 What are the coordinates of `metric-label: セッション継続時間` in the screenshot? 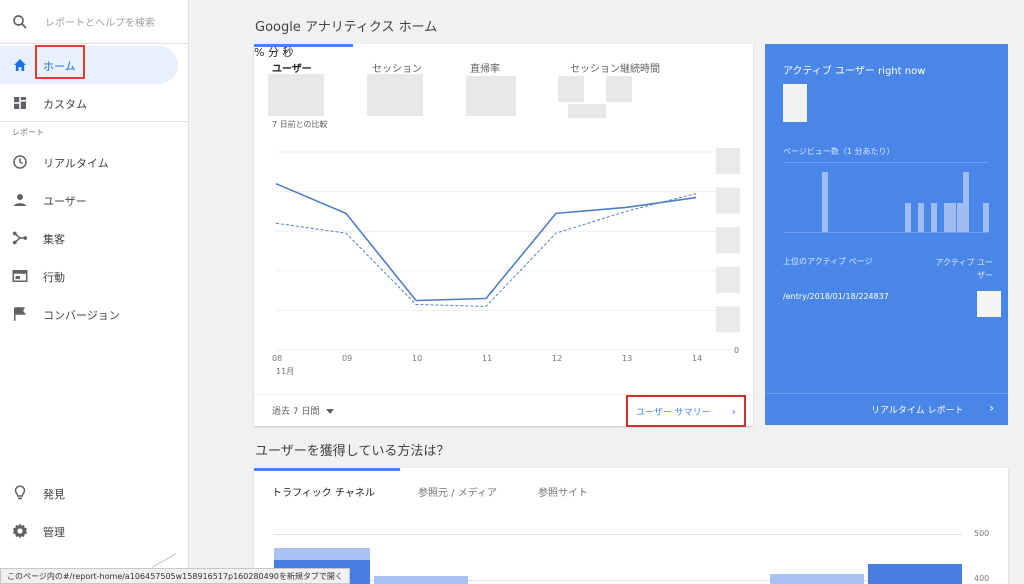 It's located at (615, 69).